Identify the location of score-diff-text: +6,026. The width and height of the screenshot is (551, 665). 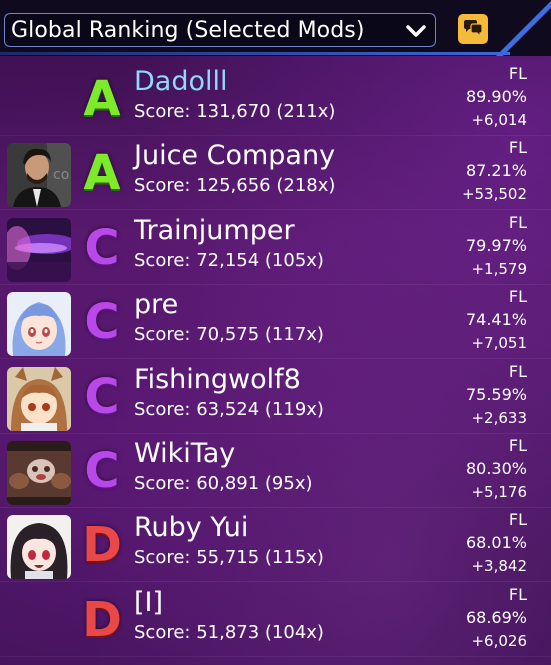
(499, 640).